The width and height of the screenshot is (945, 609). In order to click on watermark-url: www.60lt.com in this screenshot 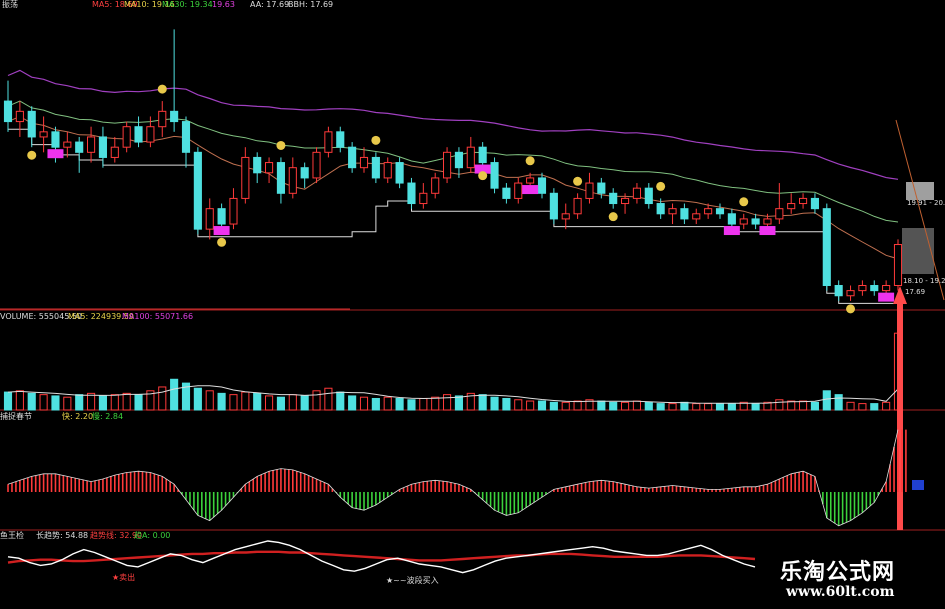, I will do `click(840, 592)`.